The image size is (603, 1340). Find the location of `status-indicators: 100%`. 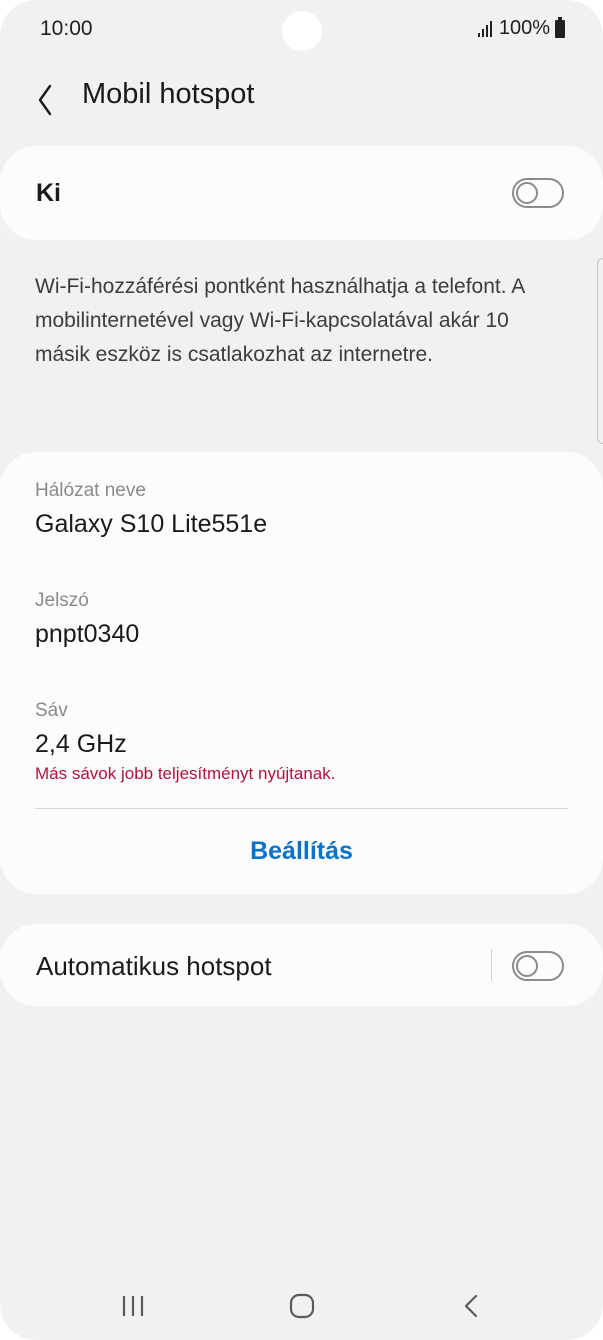

status-indicators: 100% is located at coordinates (521, 28).